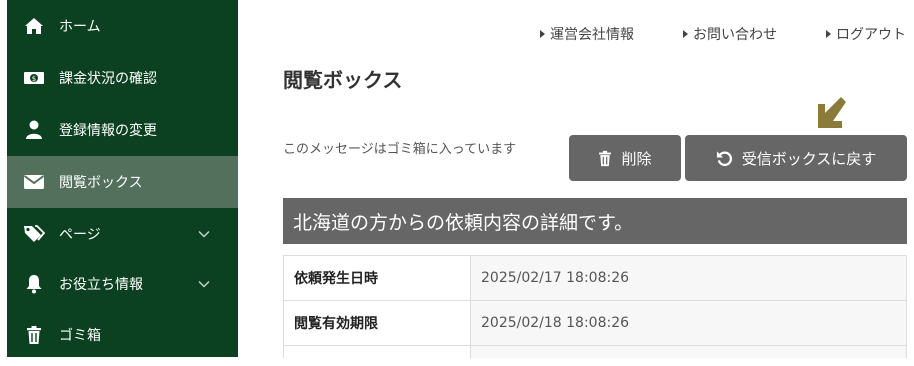  What do you see at coordinates (377, 323) in the screenshot?
I see `detail-key: 閲覧有効期限` at bounding box center [377, 323].